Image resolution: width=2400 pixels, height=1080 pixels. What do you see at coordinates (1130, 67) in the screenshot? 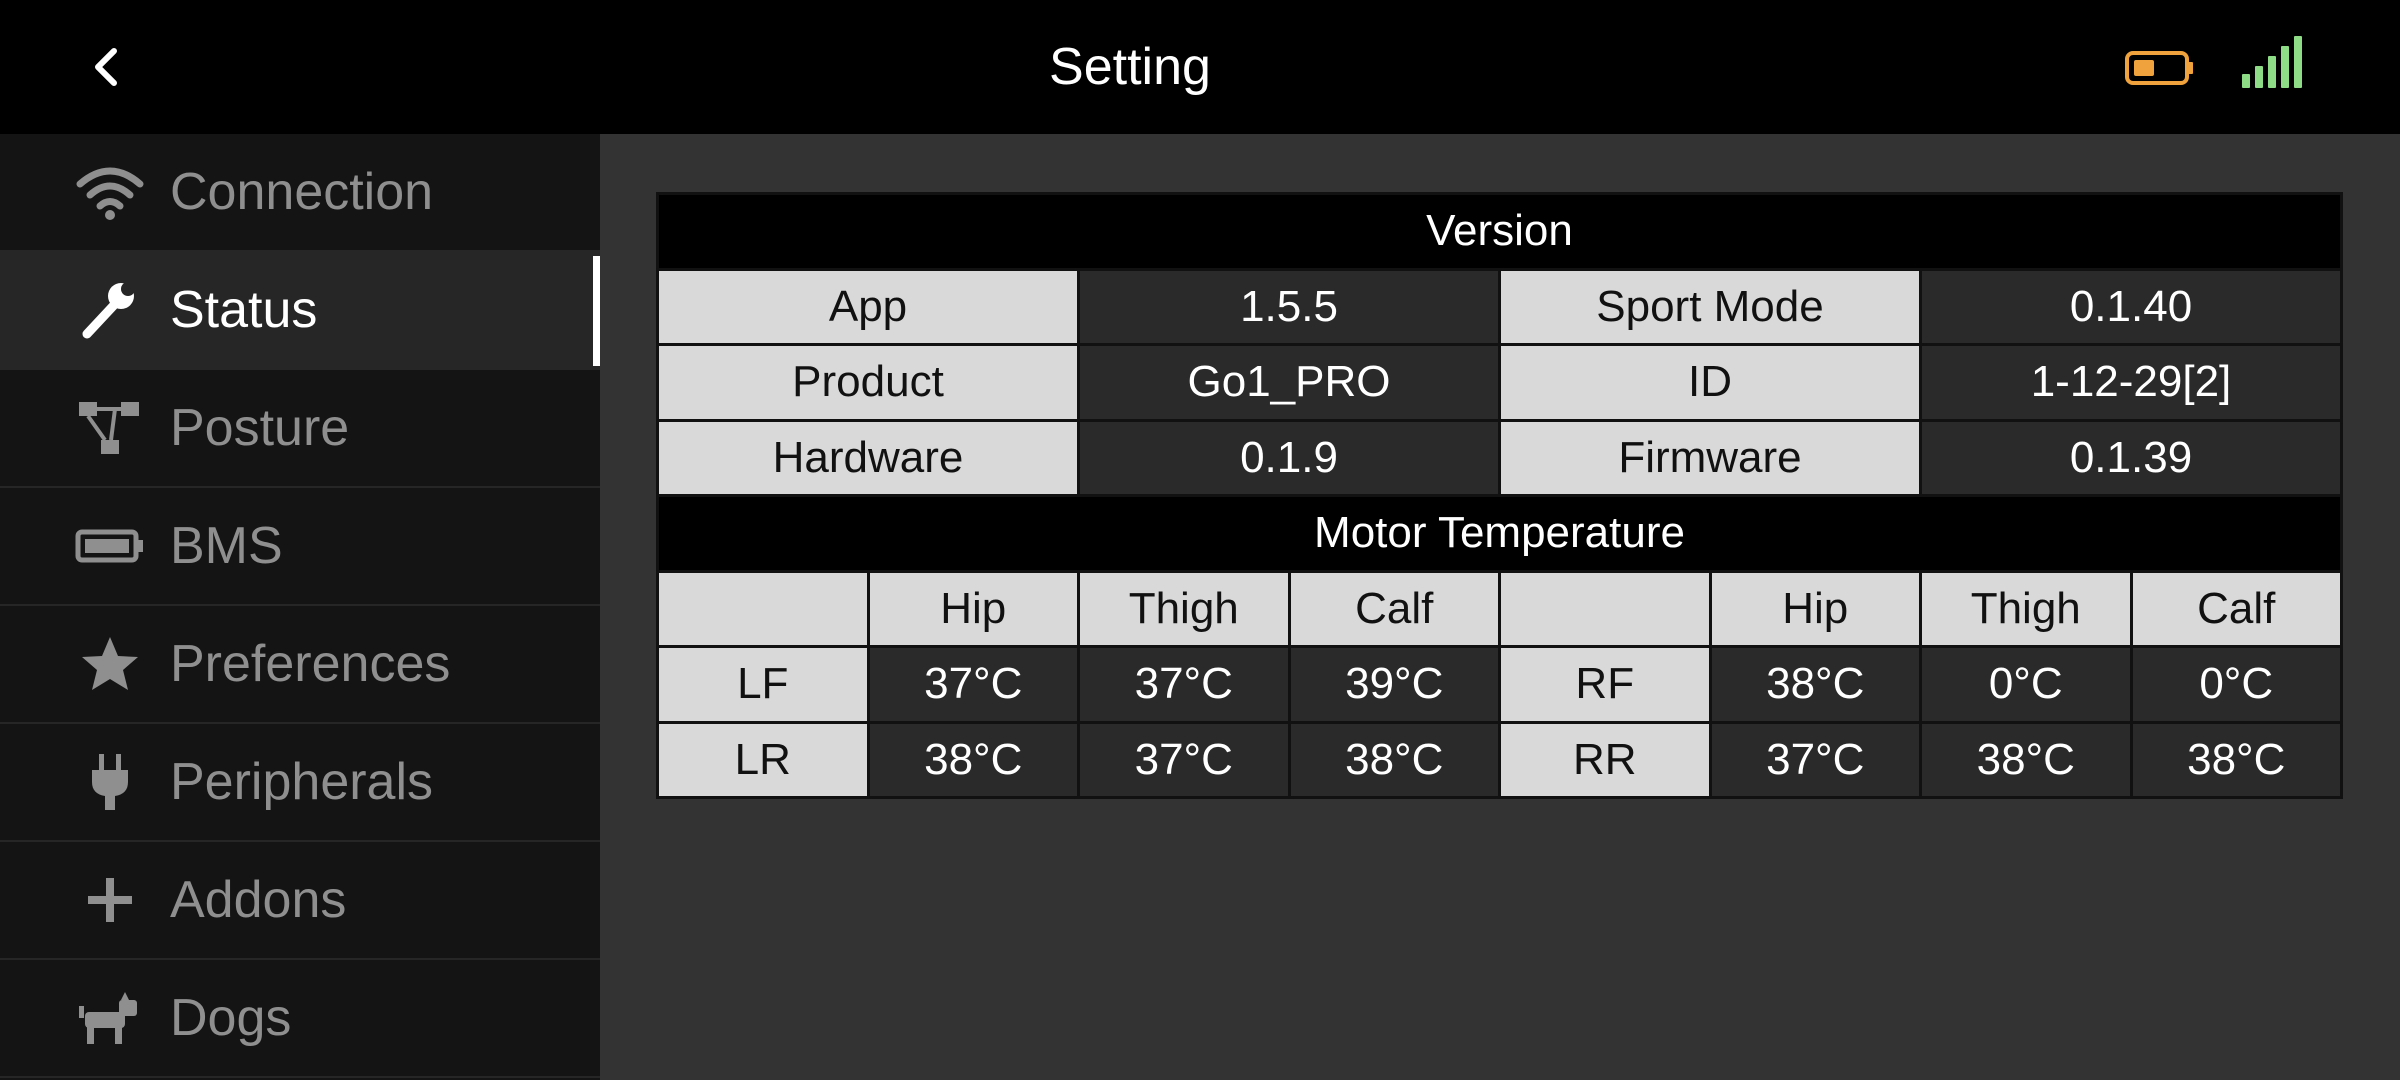
I see `page-title: Setting` at bounding box center [1130, 67].